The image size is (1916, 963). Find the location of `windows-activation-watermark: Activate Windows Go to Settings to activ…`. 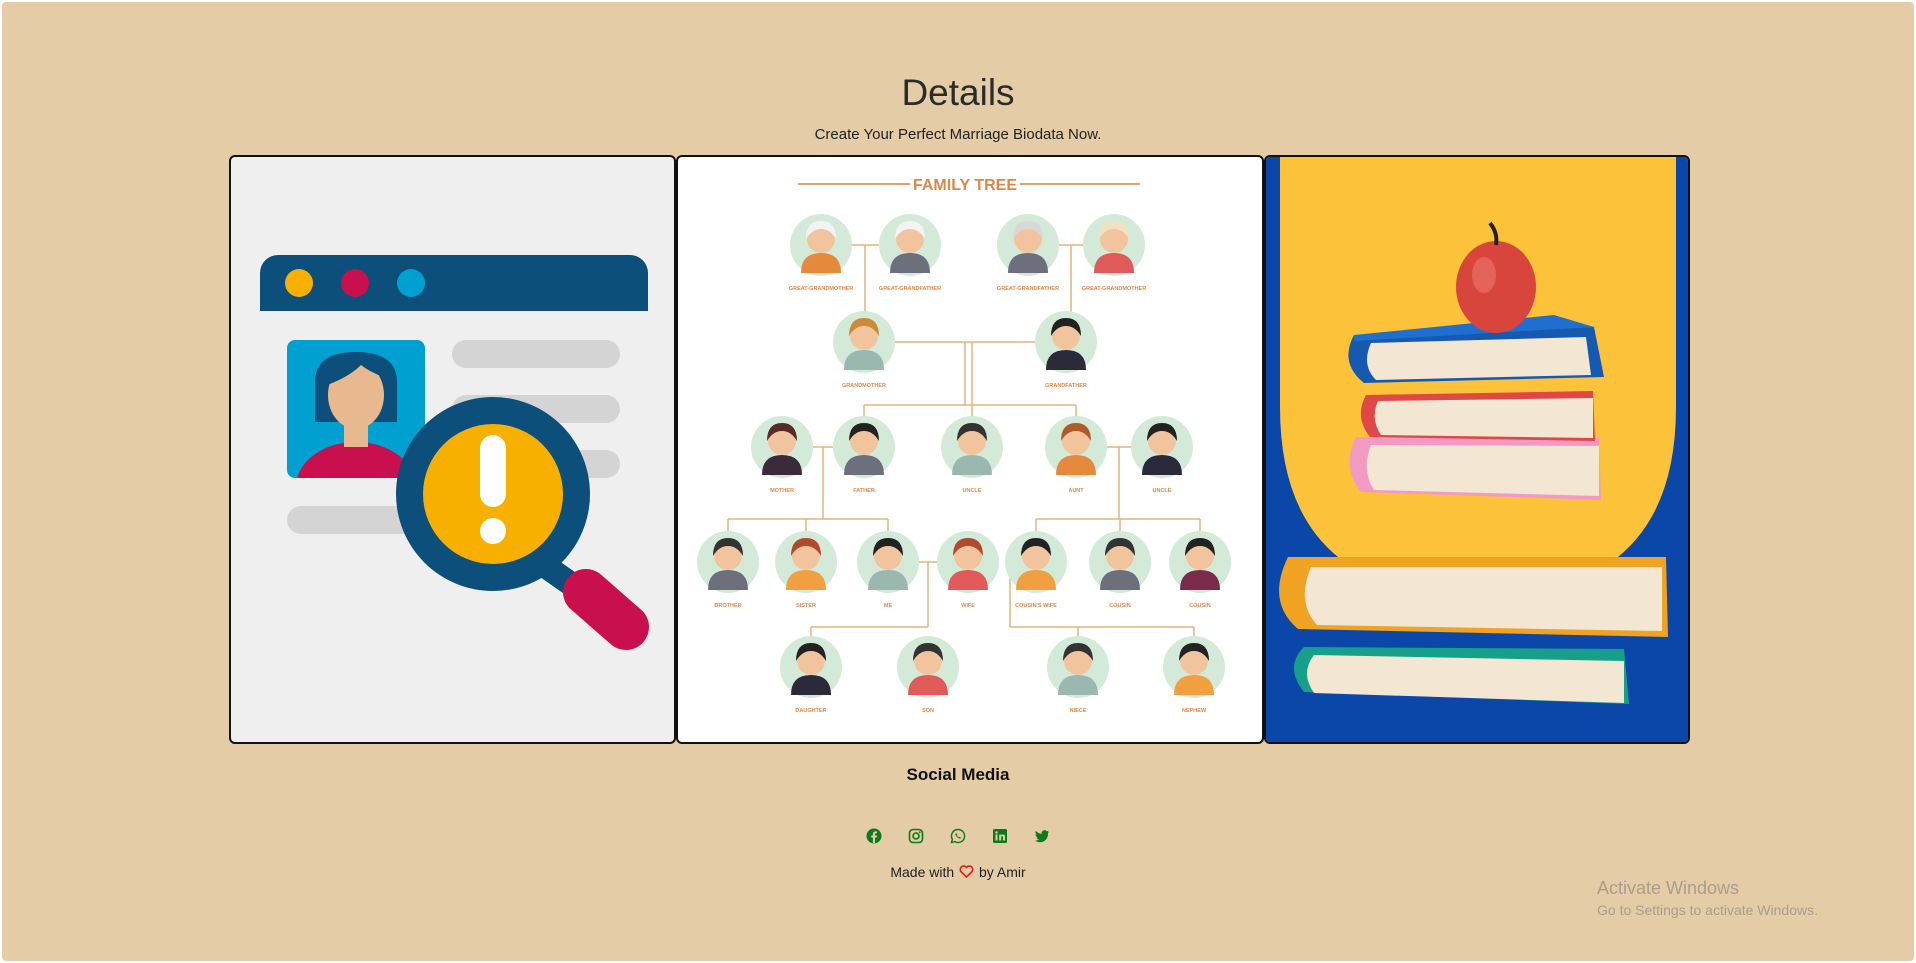

windows-activation-watermark: Activate Windows Go to Settings to activ… is located at coordinates (1707, 898).